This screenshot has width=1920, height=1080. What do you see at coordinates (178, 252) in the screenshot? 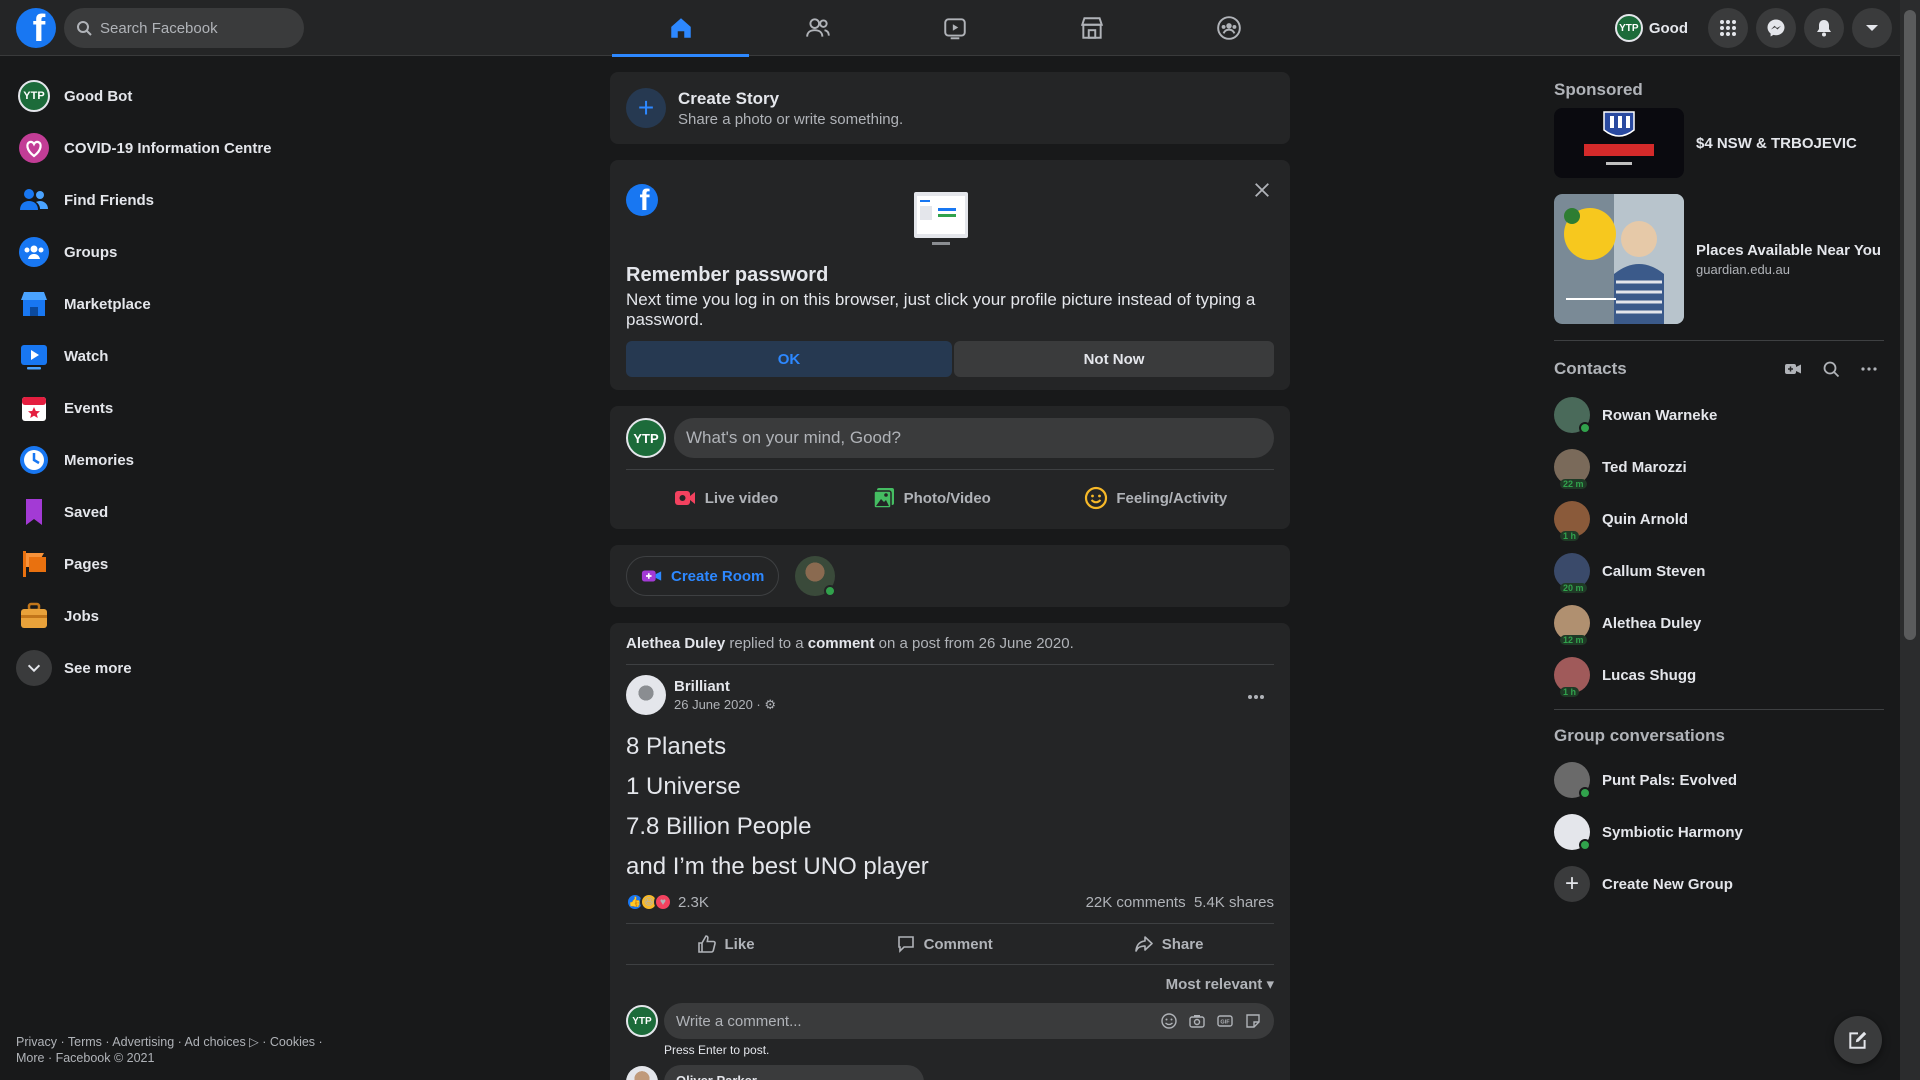
I see `sidebar-item-groups: Groups` at bounding box center [178, 252].